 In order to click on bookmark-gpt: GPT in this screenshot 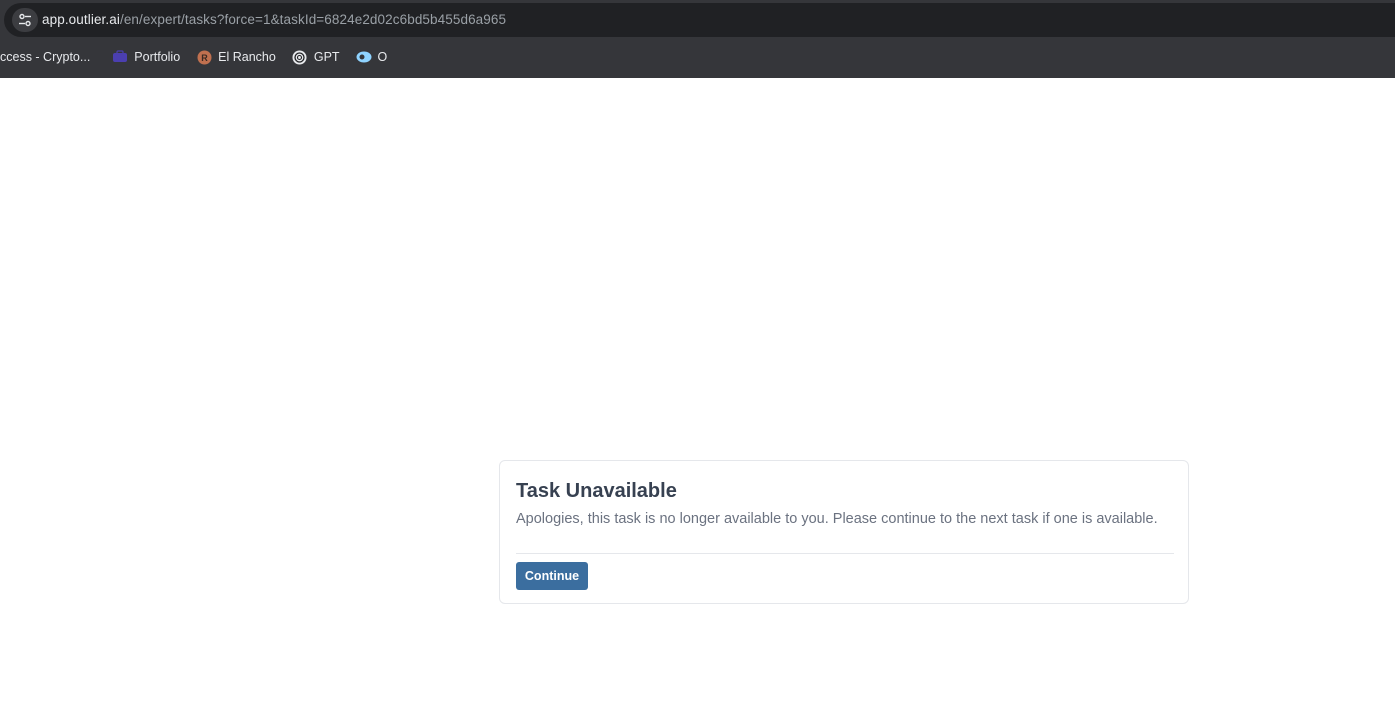, I will do `click(316, 57)`.